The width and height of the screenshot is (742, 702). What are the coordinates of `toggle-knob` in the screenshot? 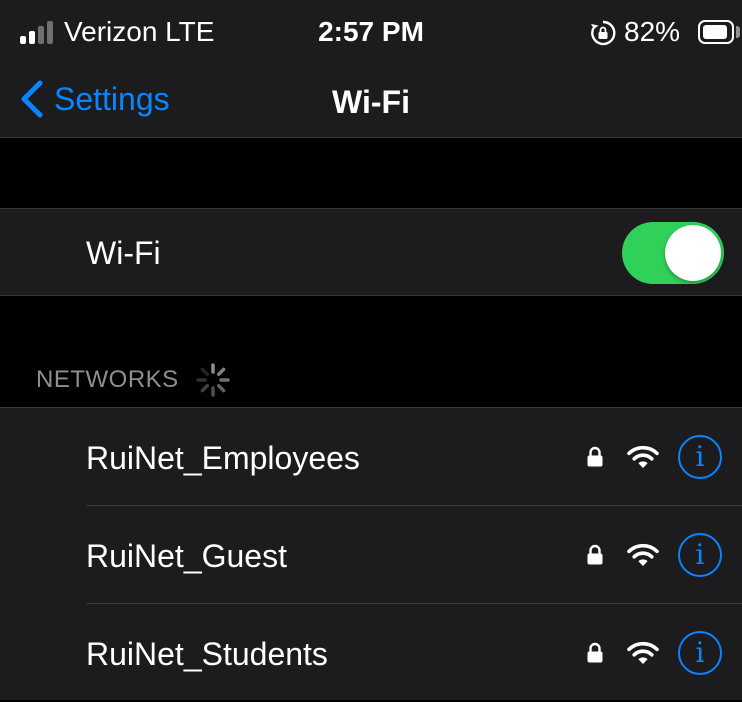 It's located at (693, 253).